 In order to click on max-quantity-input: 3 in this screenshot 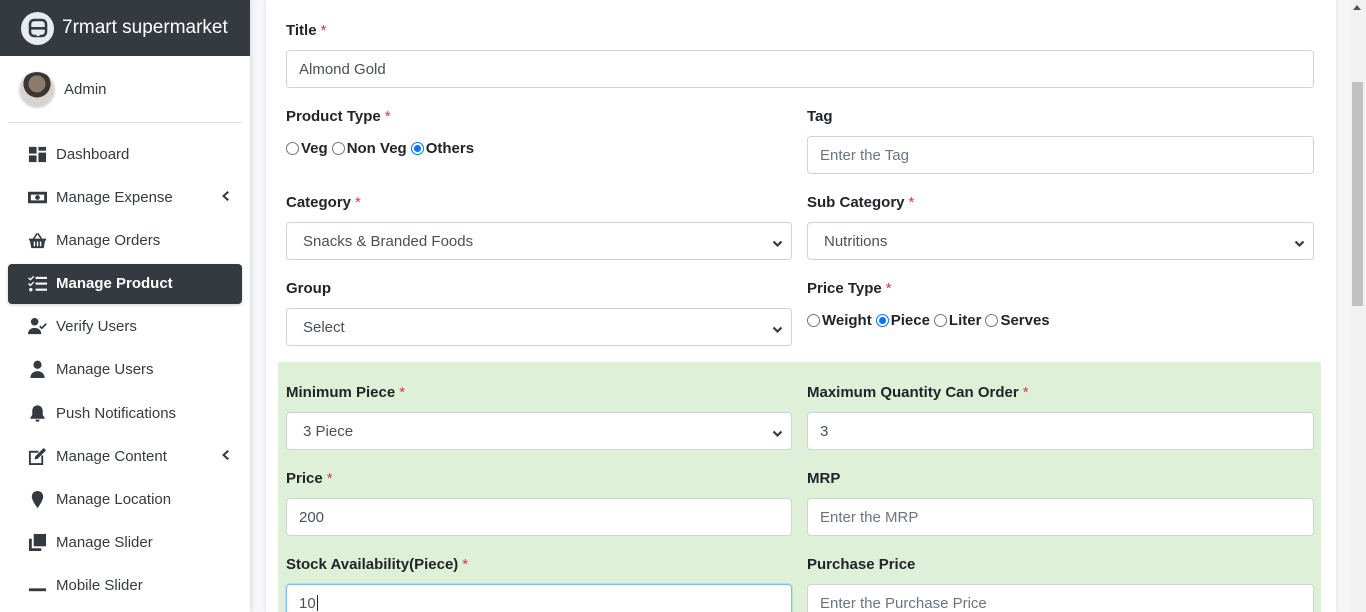, I will do `click(1060, 431)`.